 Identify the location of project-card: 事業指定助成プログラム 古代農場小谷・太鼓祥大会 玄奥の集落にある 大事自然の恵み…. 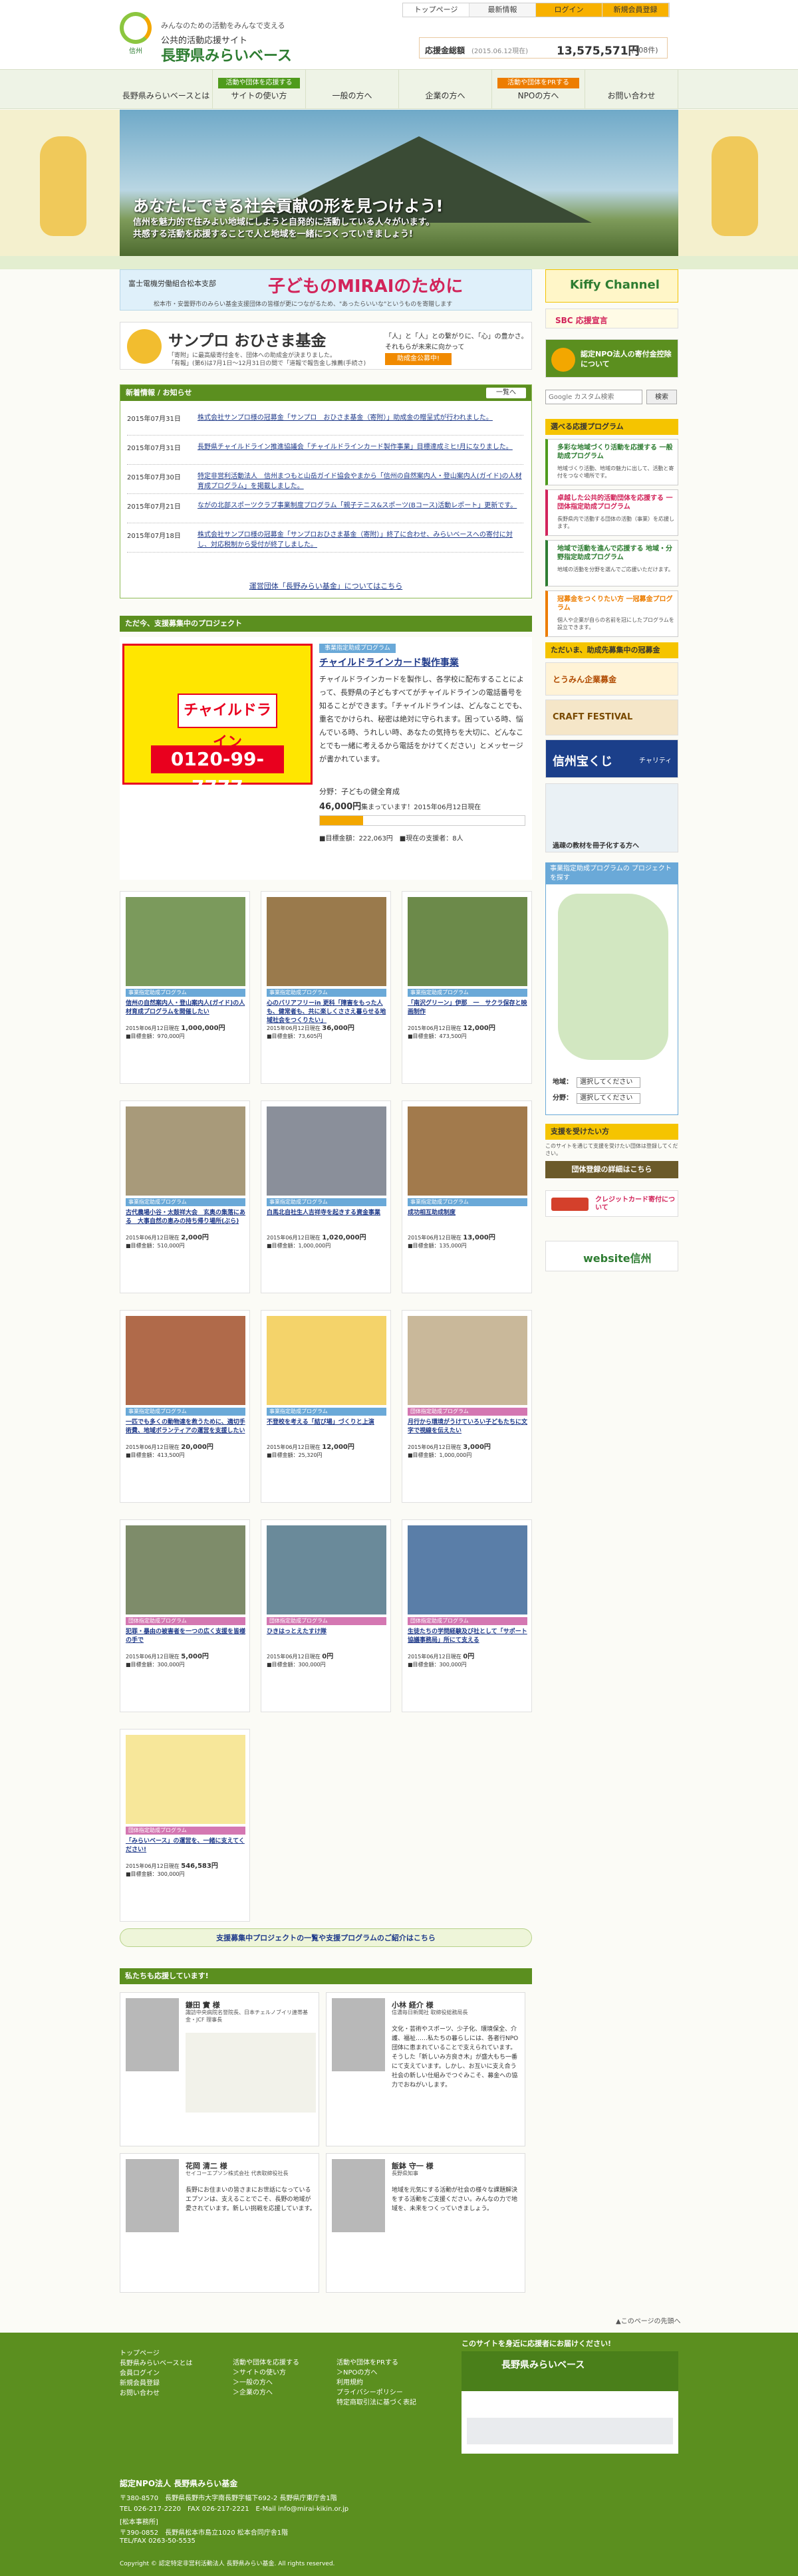
(185, 1196).